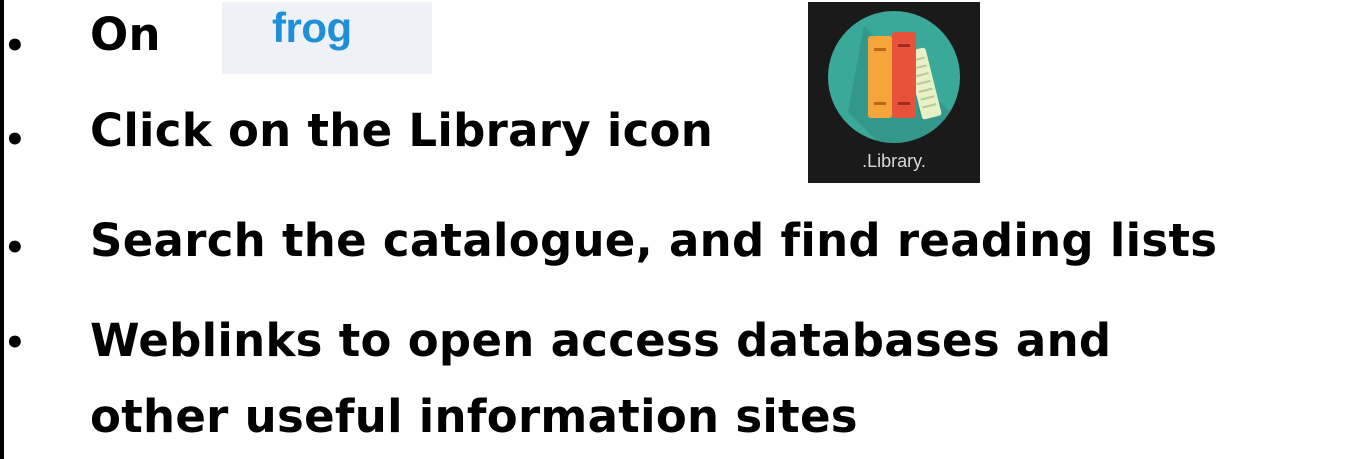 This screenshot has height=459, width=1357. I want to click on bullet-text-weblinks: Weblinks to open access databases and, so click(601, 340).